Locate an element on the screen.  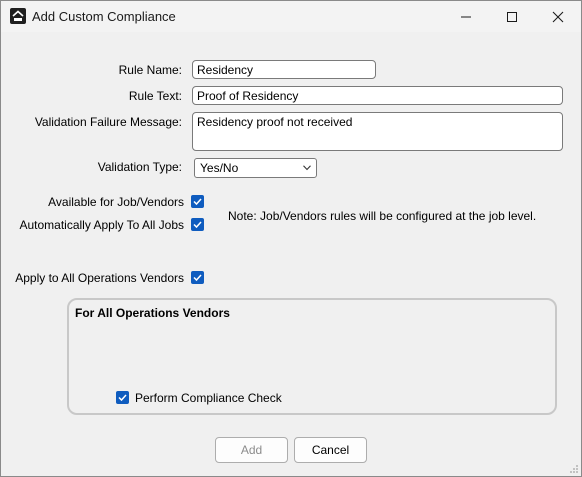
minimize-button is located at coordinates (466, 16).